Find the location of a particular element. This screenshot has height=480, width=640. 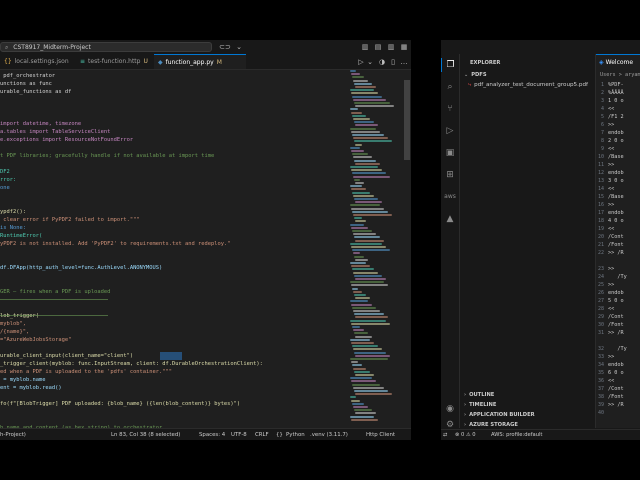

line-number: 13 is located at coordinates (600, 181).